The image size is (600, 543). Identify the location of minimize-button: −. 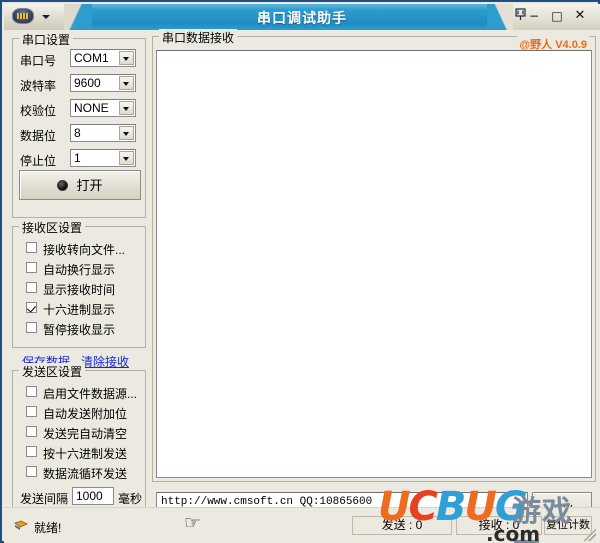
(534, 16).